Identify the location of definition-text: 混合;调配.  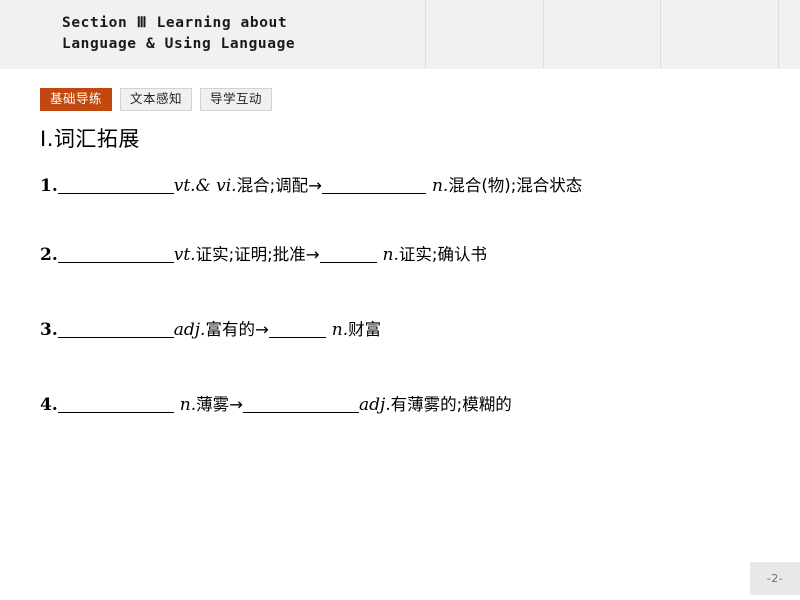
(272, 185).